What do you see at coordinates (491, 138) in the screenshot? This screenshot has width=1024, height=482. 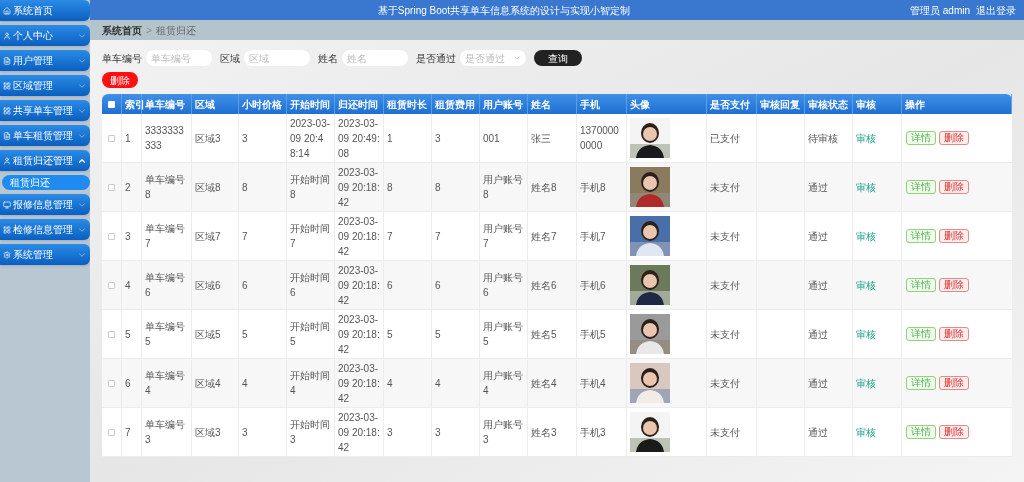 I see `table-cell-text: 001` at bounding box center [491, 138].